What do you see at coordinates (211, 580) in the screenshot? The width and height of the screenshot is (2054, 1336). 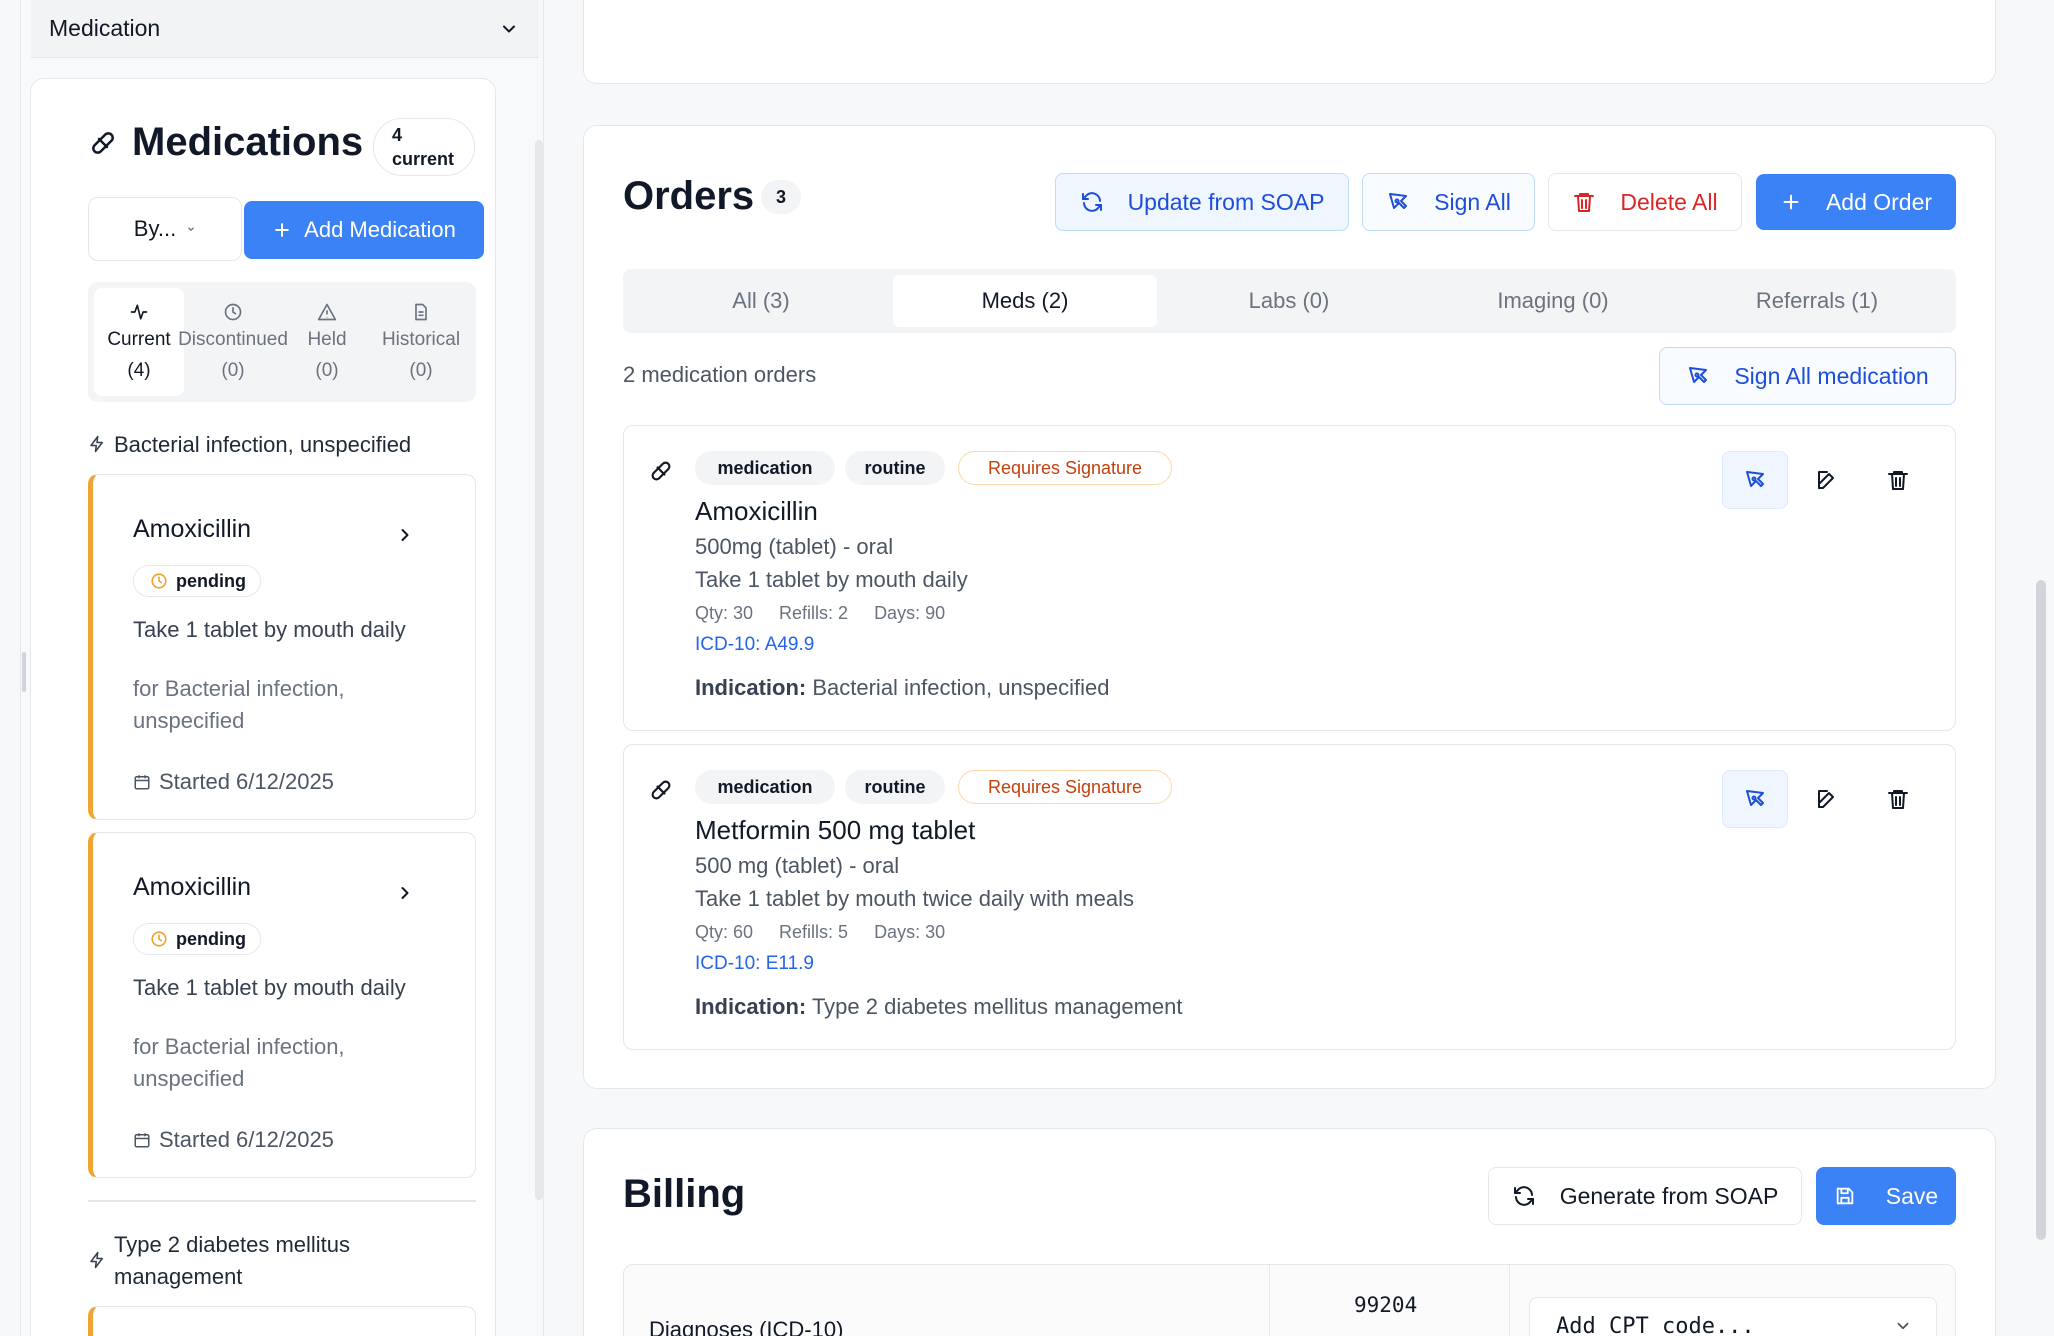 I see `status-text: pending` at bounding box center [211, 580].